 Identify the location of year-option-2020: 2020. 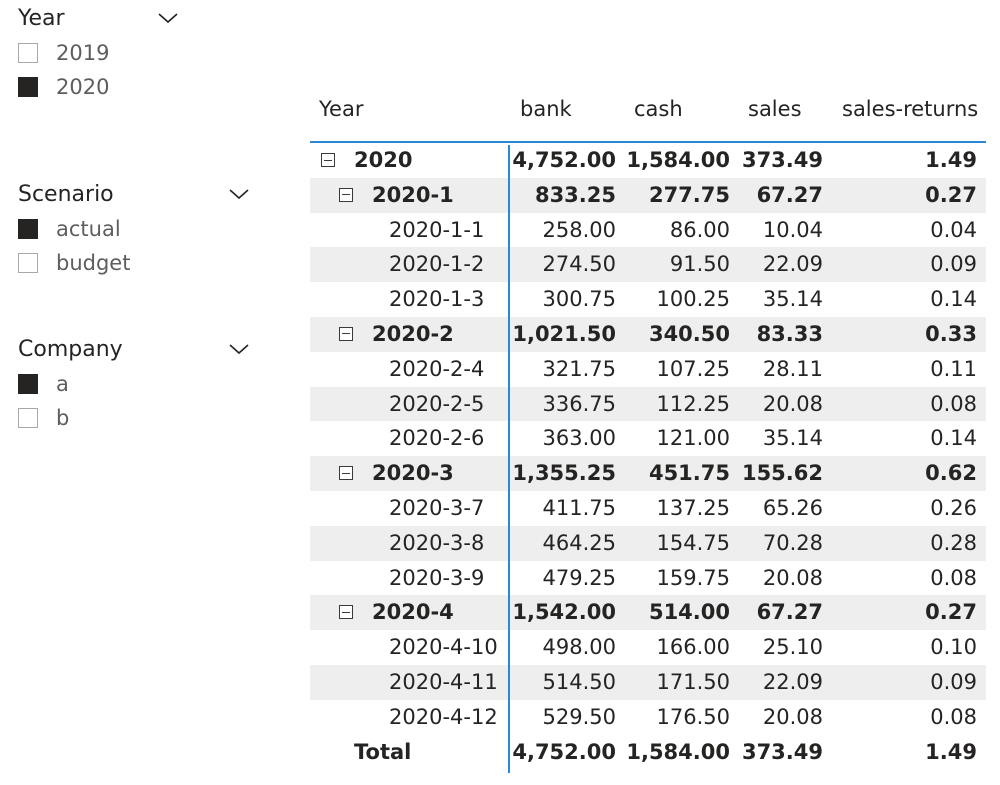
(138, 87).